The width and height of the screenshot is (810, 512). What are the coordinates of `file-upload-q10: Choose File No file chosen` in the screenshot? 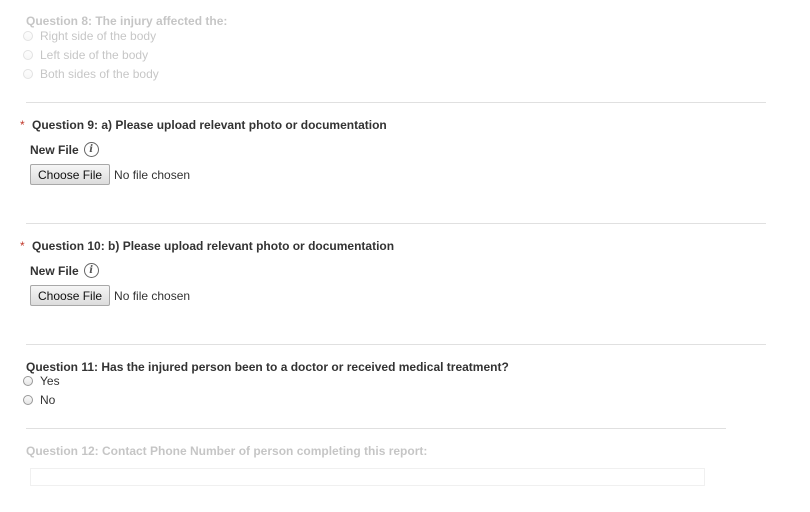 It's located at (110, 295).